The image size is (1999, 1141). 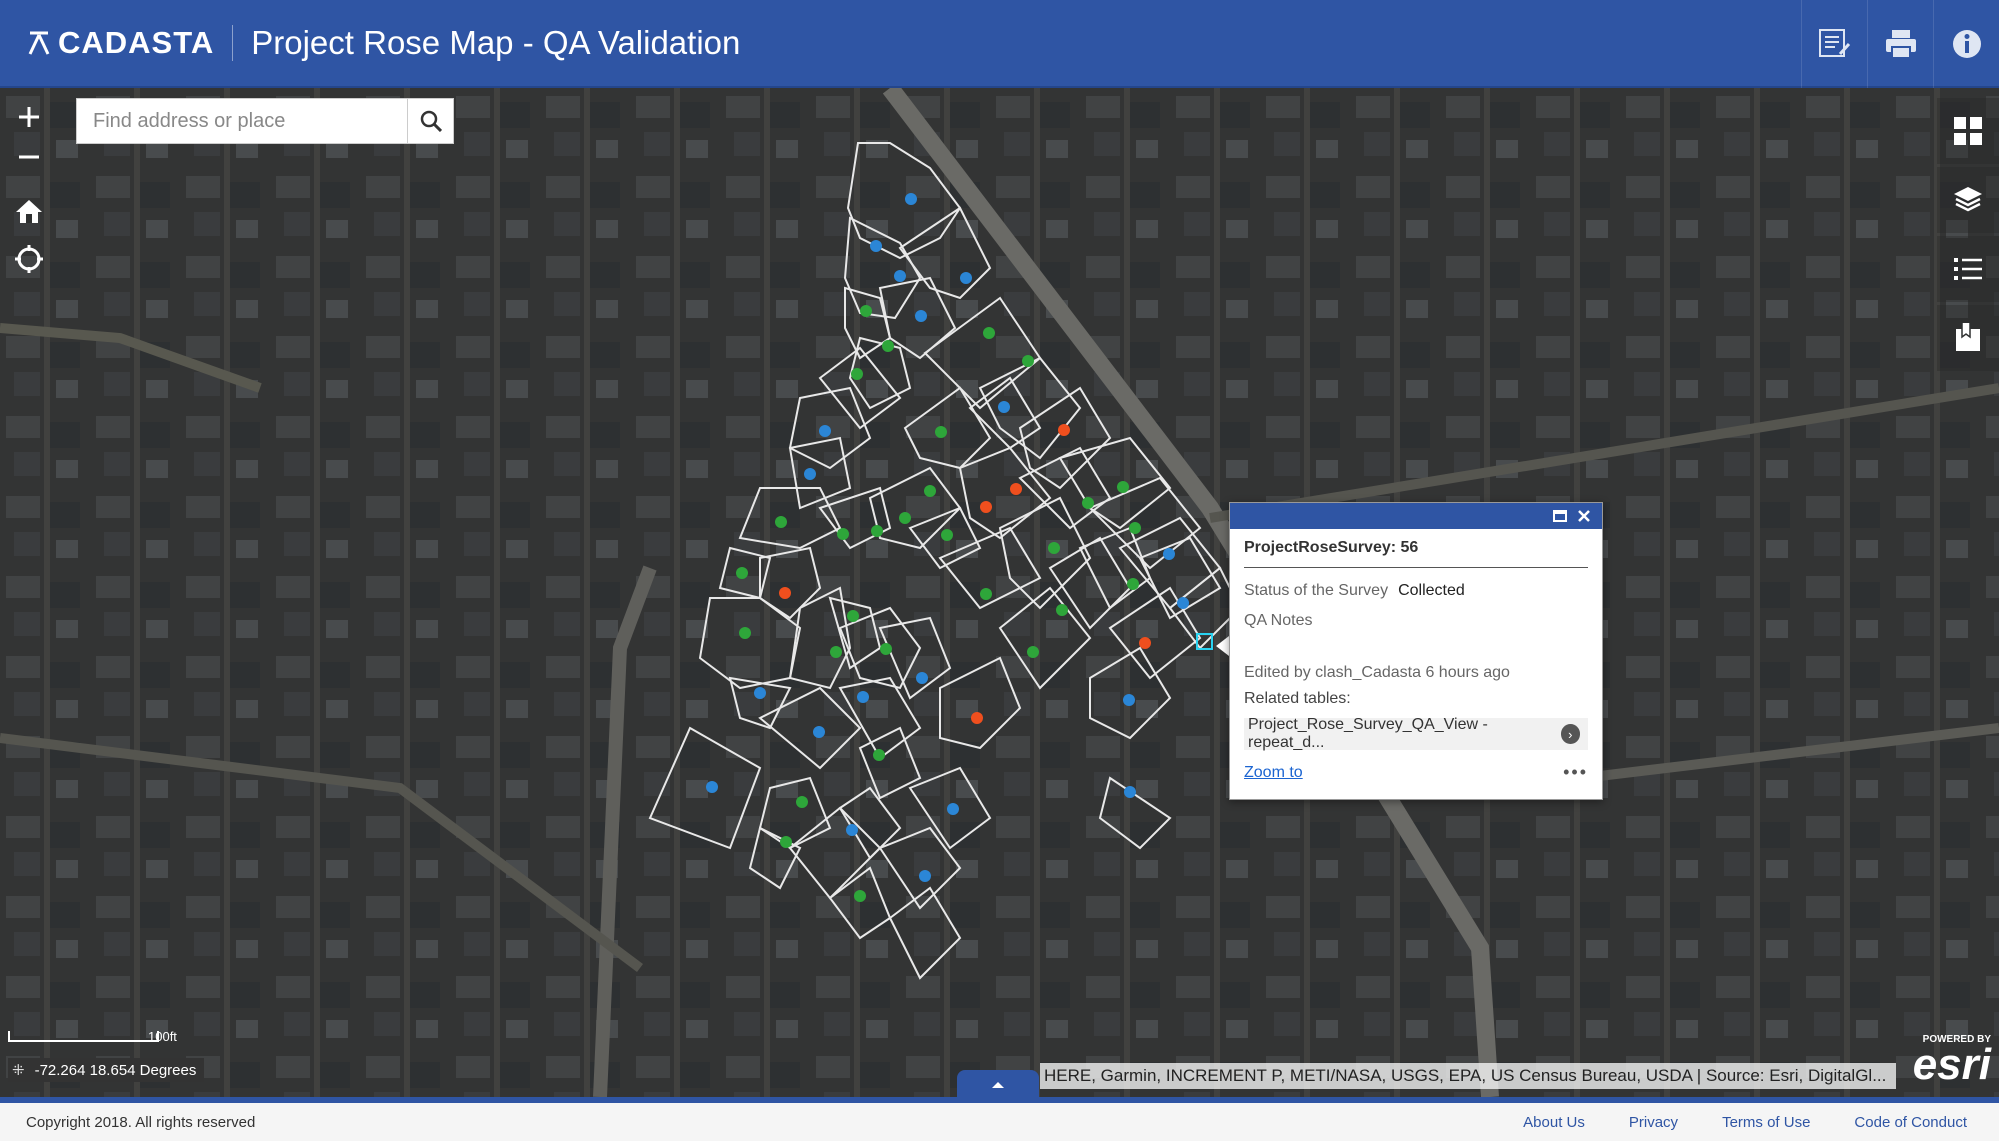 I want to click on zoom-out-button, so click(x=29, y=157).